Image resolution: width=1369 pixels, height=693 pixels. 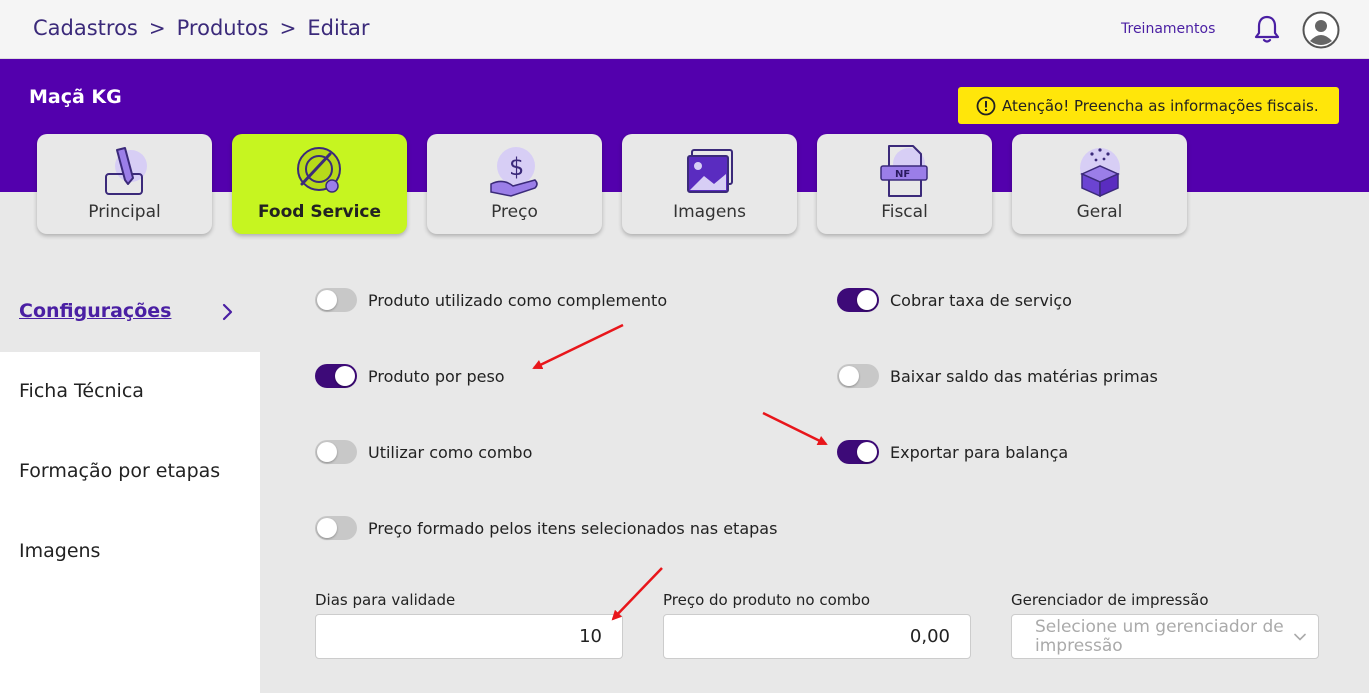 What do you see at coordinates (450, 452) in the screenshot?
I see `toggle-label: Utilizar como combo` at bounding box center [450, 452].